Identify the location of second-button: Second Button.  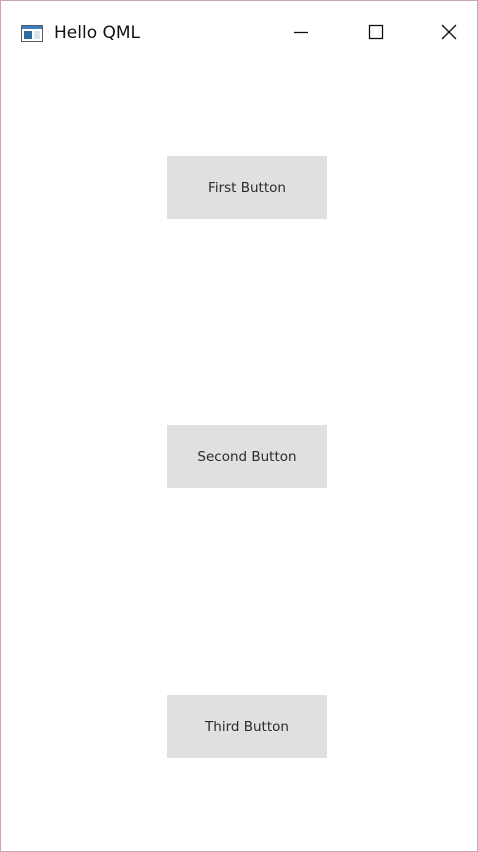
(247, 456).